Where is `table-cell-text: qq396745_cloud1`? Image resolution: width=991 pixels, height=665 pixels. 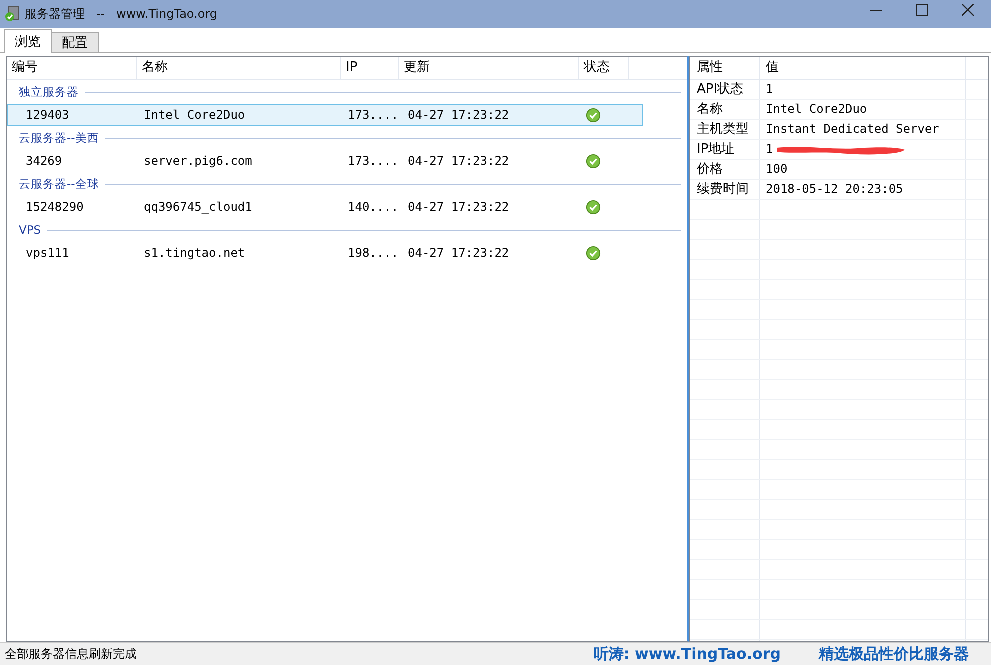 table-cell-text: qq396745_cloud1 is located at coordinates (199, 207).